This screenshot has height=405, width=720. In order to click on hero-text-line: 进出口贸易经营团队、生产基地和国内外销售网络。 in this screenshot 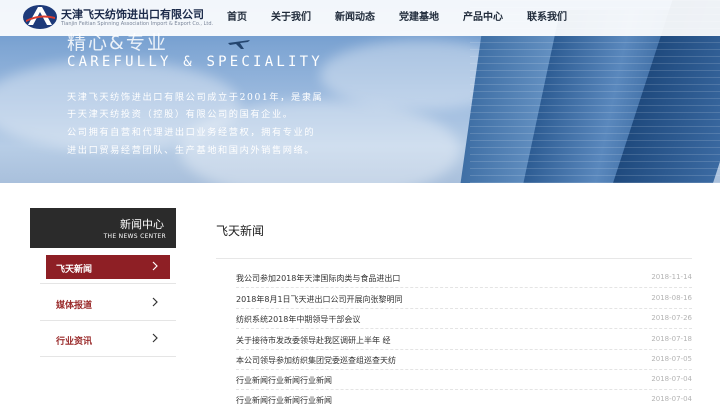, I will do `click(191, 150)`.